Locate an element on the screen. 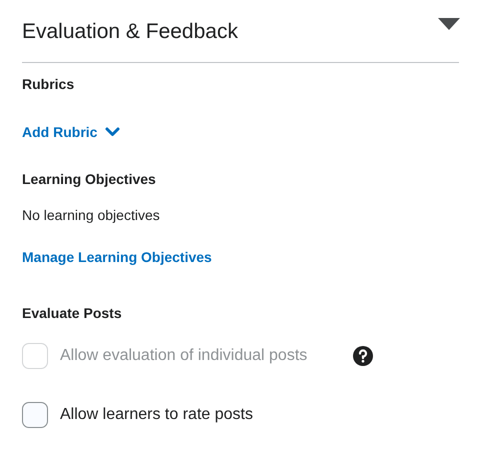  manage-objectives-link: Manage Learning Objectives is located at coordinates (117, 257).